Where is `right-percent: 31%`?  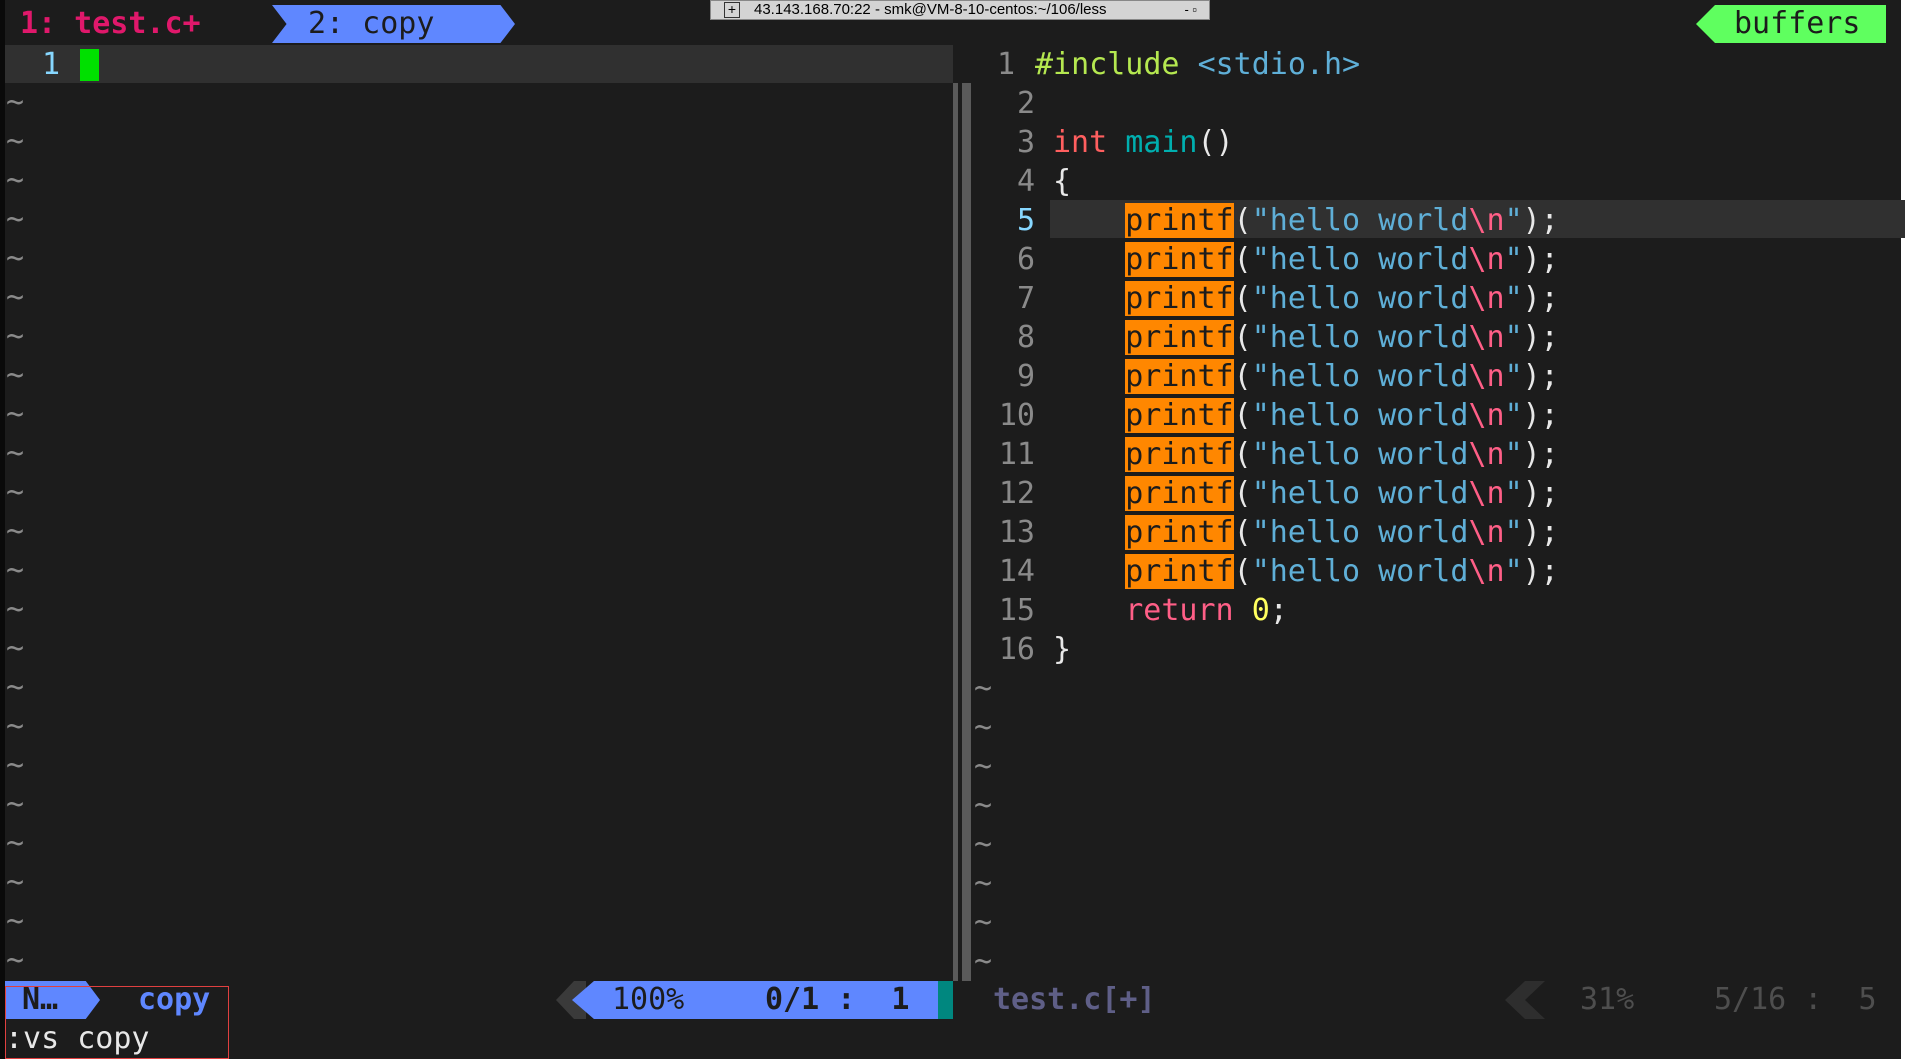
right-percent: 31% is located at coordinates (1607, 999).